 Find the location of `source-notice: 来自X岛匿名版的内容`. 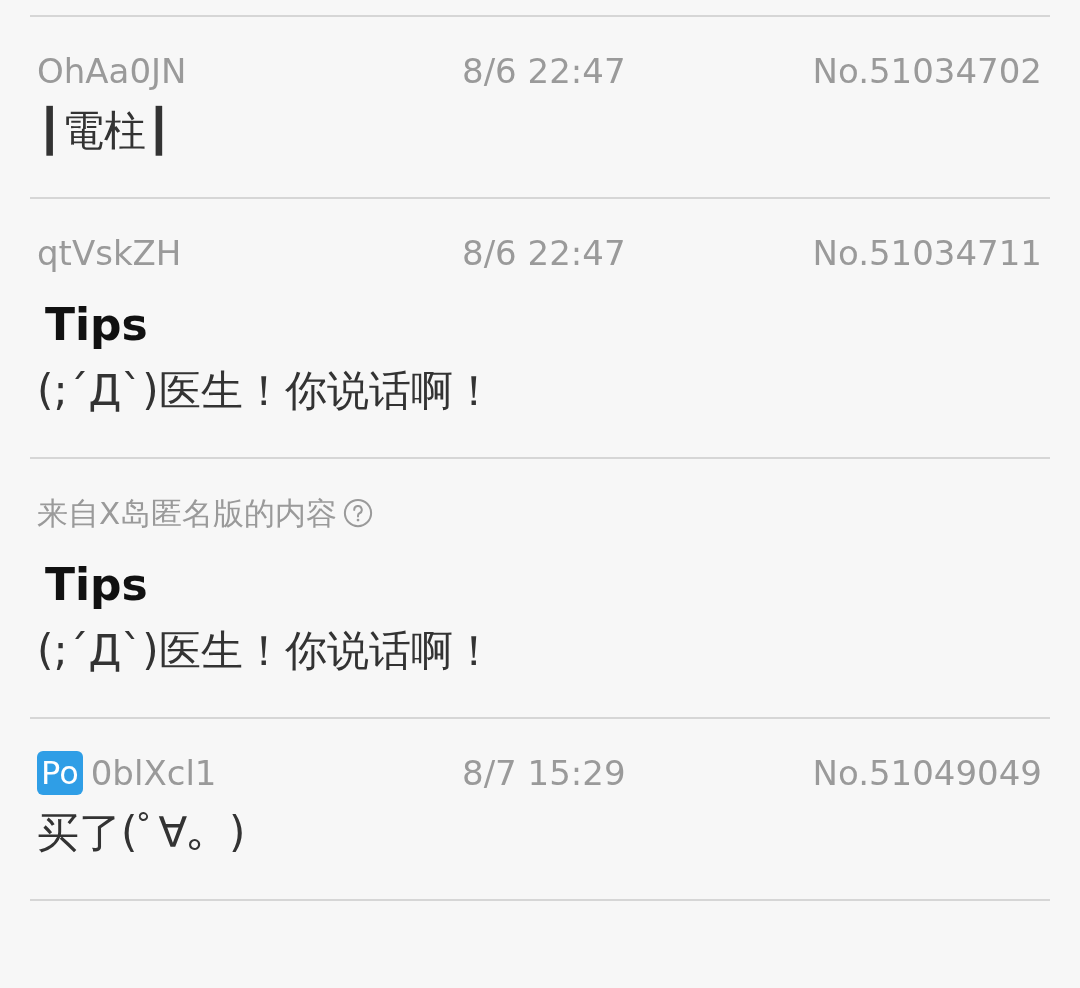

source-notice: 来自X岛匿名版的内容 is located at coordinates (187, 513).